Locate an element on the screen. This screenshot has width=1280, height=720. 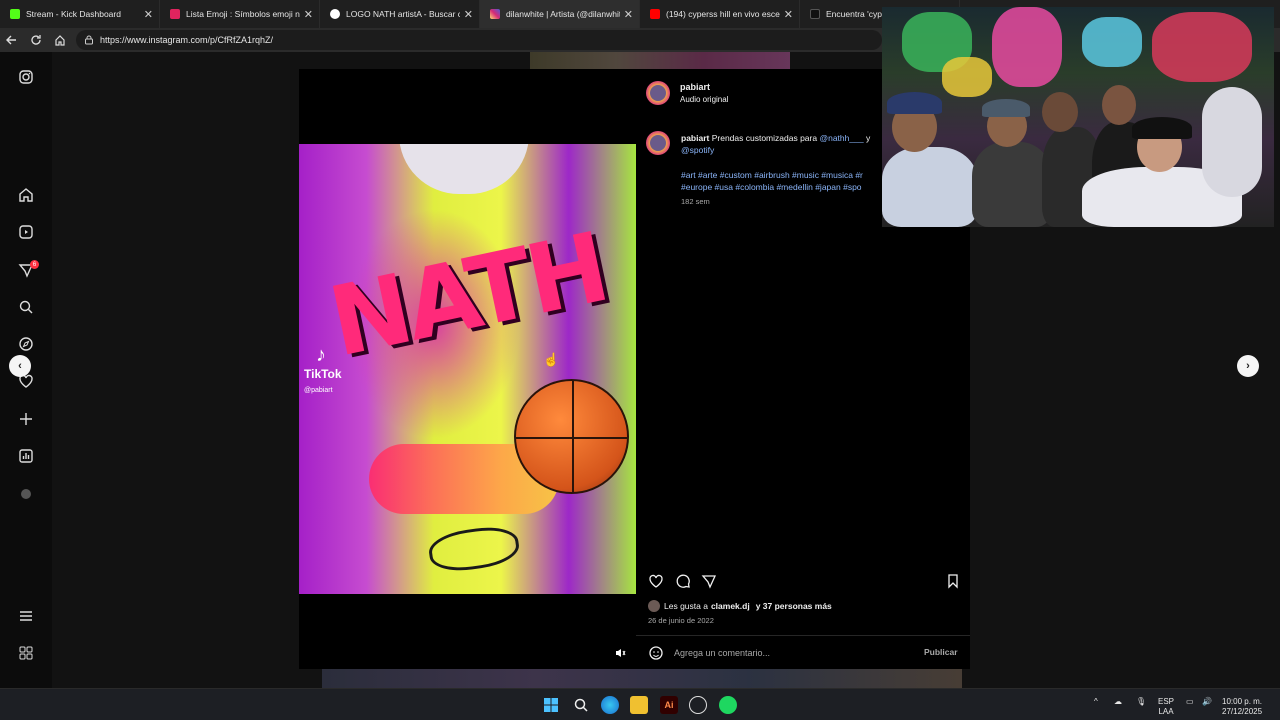
create-icon is located at coordinates (26, 419).